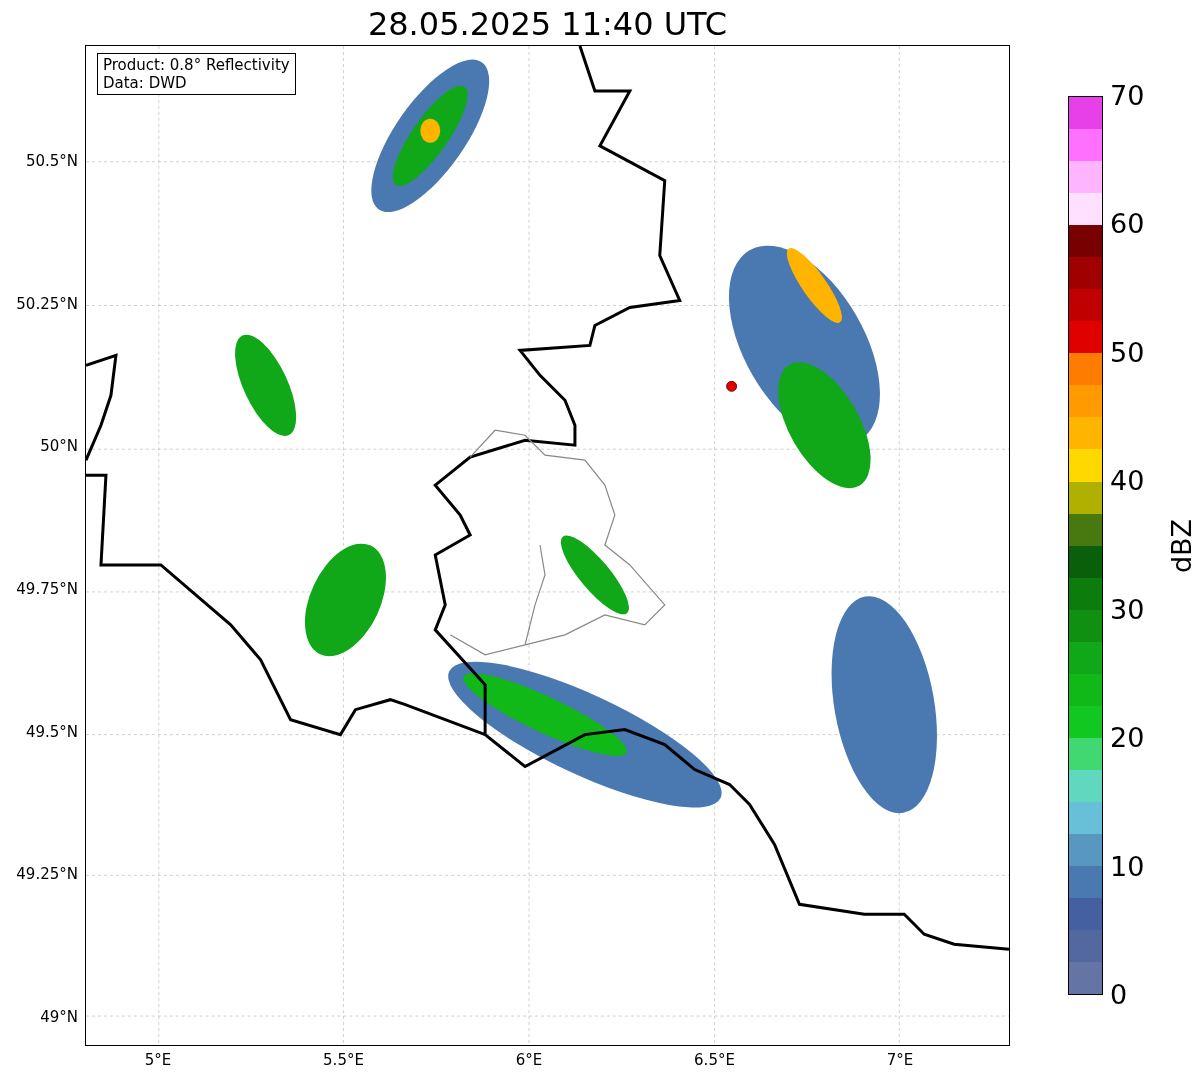  I want to click on chart-title: 28.05.2025 11:40 UTC, so click(547, 24).